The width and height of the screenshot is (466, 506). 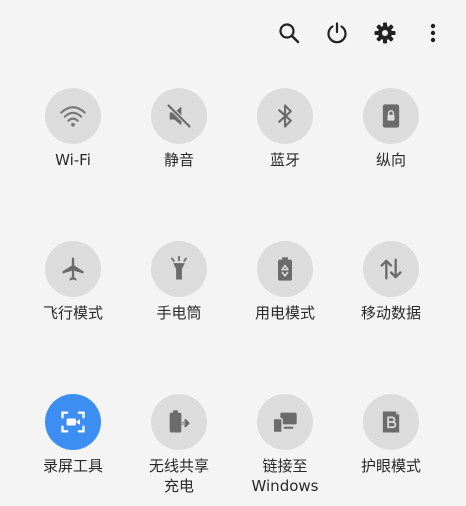 I want to click on wifi-icon, so click(x=73, y=116).